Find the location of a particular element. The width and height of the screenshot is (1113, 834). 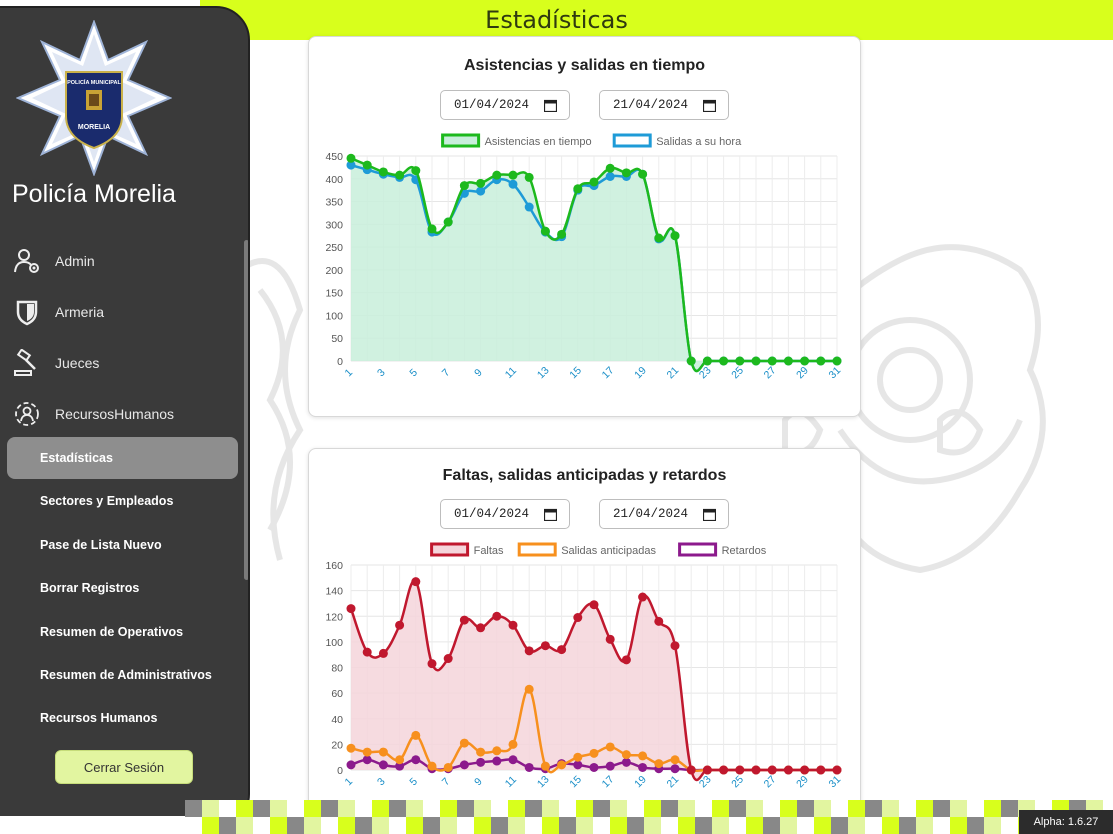

sub-item-borrar-registros: Borrar Registros is located at coordinates (122, 588).